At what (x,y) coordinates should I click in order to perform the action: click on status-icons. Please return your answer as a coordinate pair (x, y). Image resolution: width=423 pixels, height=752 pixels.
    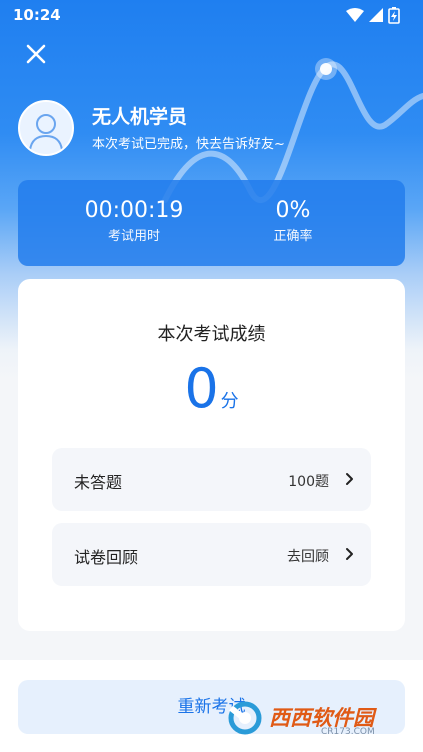
    Looking at the image, I should click on (373, 15).